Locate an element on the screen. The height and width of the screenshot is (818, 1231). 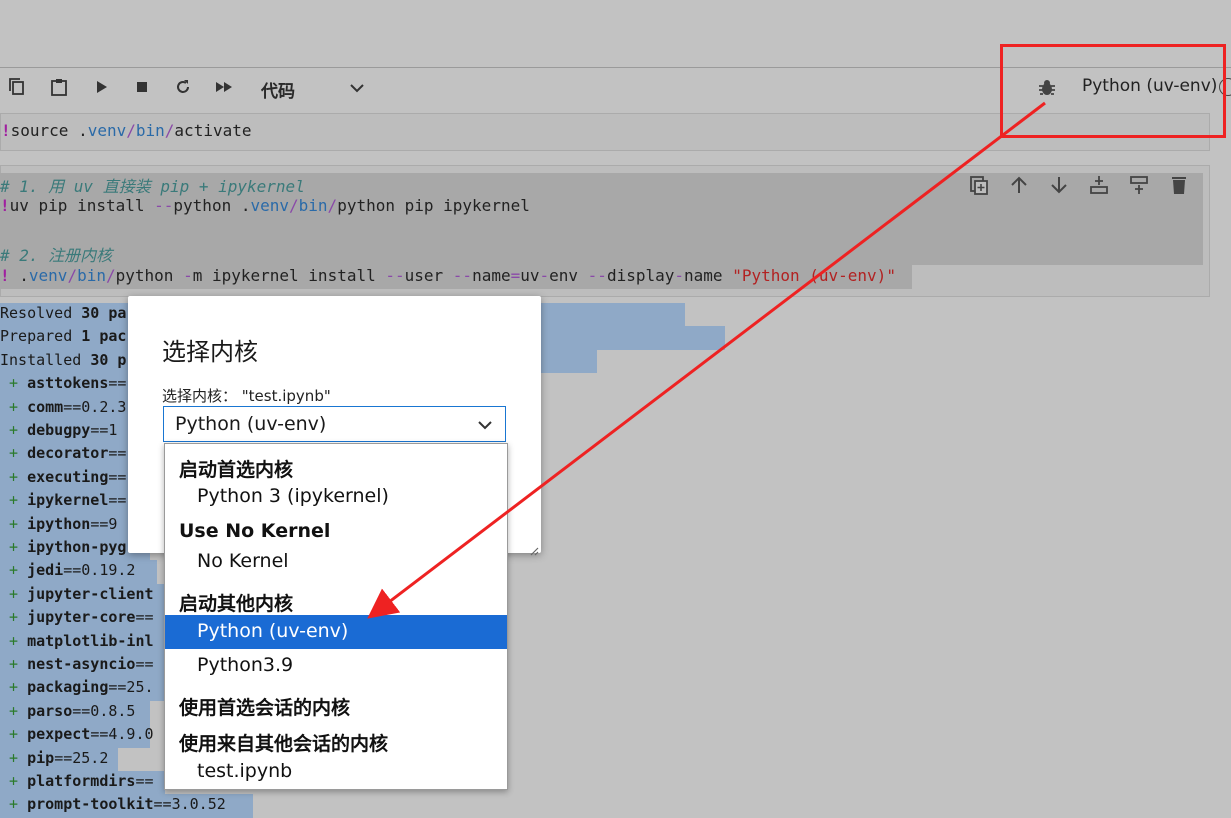
output-package-line: + parso==0.8.5 is located at coordinates (72, 710).